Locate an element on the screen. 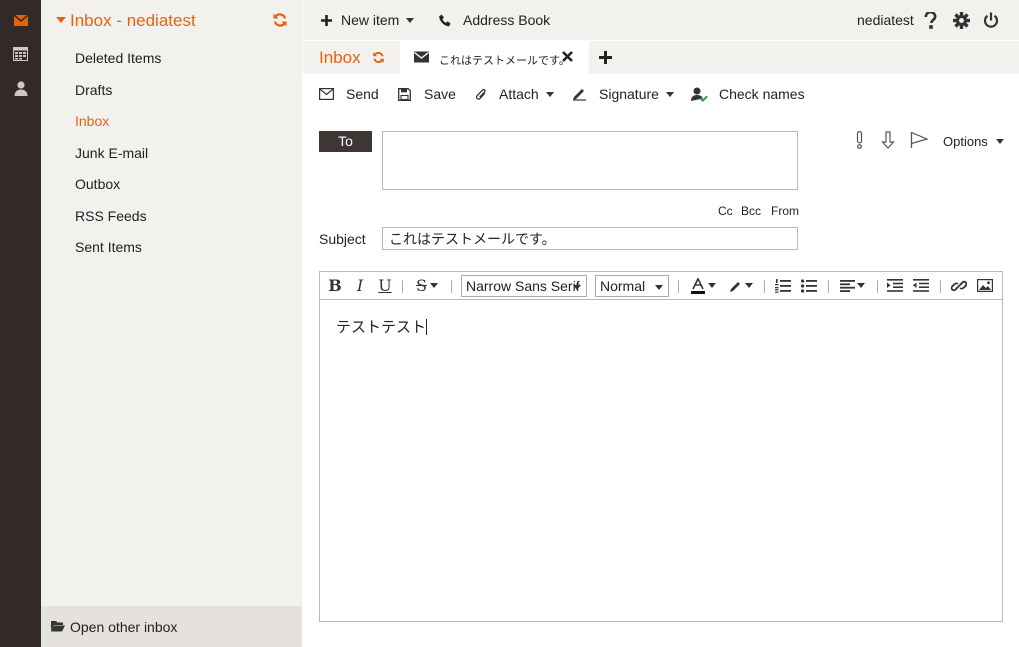 The image size is (1019, 647). paperclip-icon is located at coordinates (481, 94).